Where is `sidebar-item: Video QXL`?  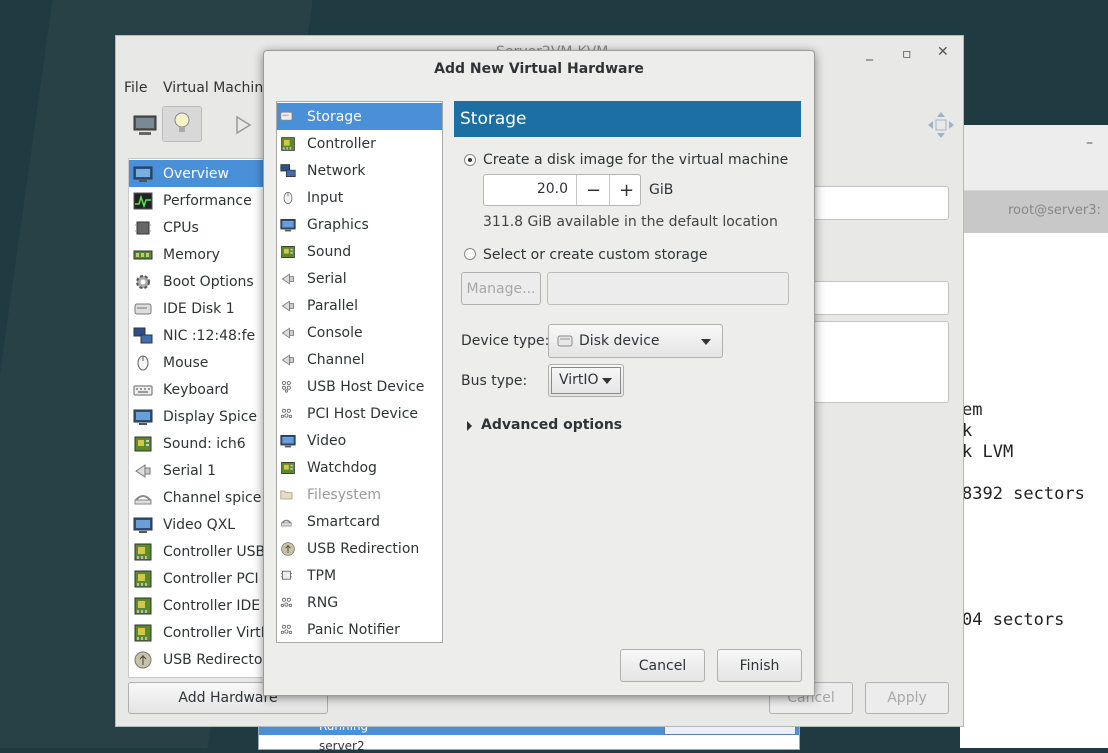 sidebar-item: Video QXL is located at coordinates (199, 524).